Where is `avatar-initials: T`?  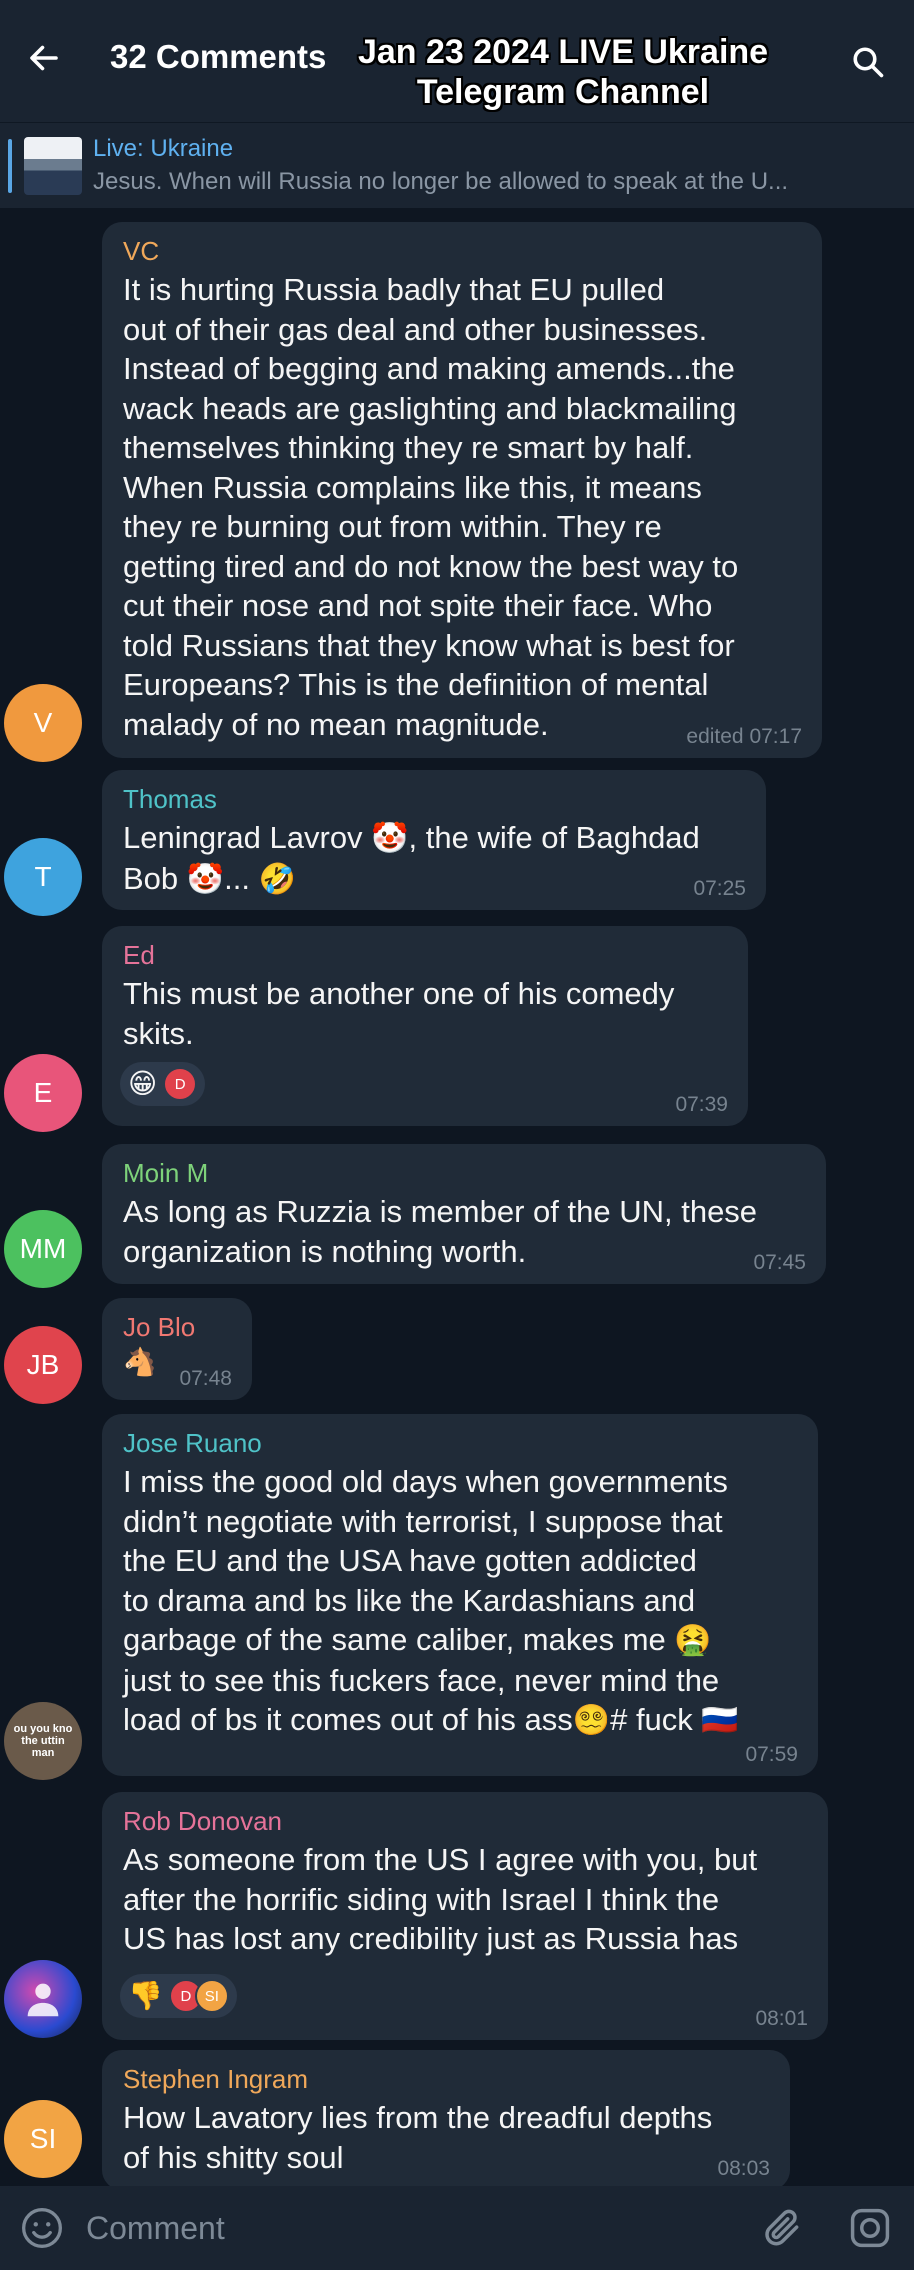 avatar-initials: T is located at coordinates (43, 876).